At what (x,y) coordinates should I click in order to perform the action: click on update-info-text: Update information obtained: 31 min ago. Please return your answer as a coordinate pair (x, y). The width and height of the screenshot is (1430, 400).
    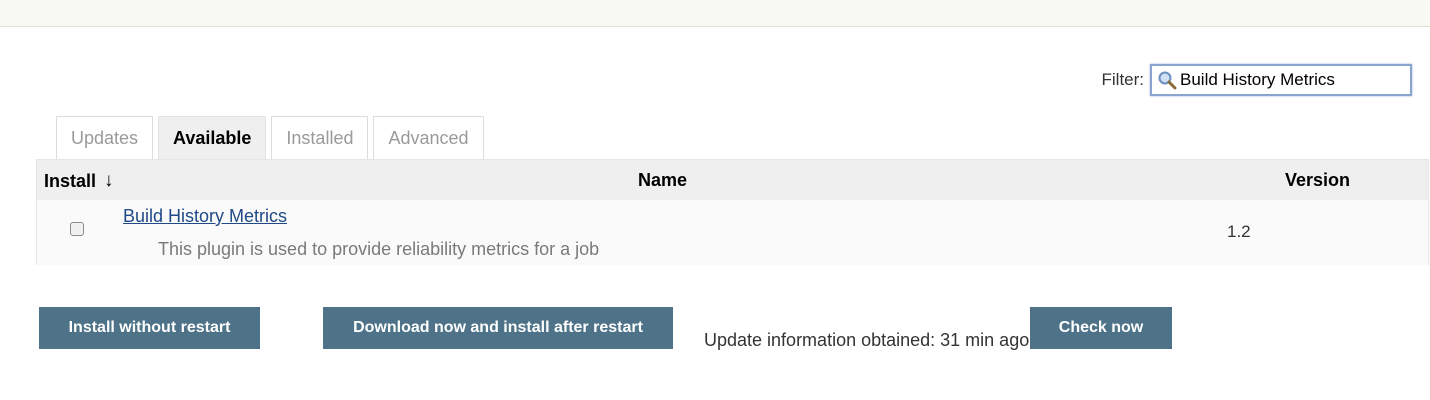
    Looking at the image, I should click on (867, 340).